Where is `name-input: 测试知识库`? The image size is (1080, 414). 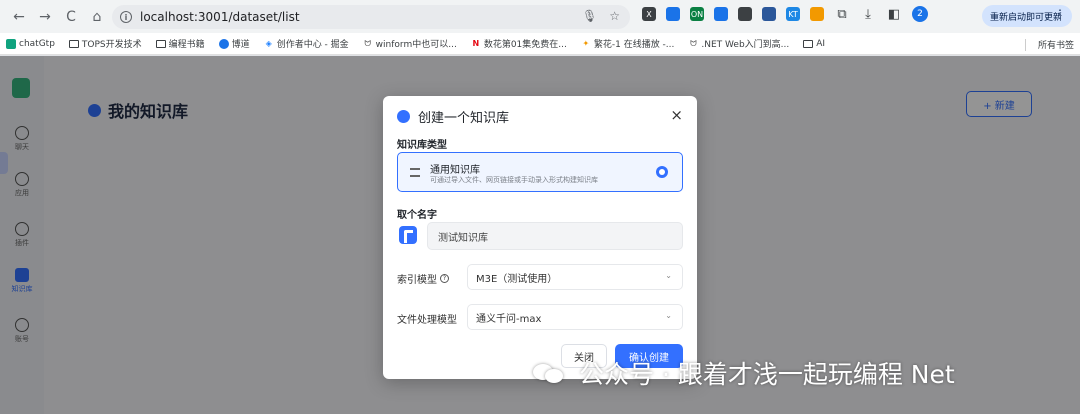 name-input: 测试知识库 is located at coordinates (555, 236).